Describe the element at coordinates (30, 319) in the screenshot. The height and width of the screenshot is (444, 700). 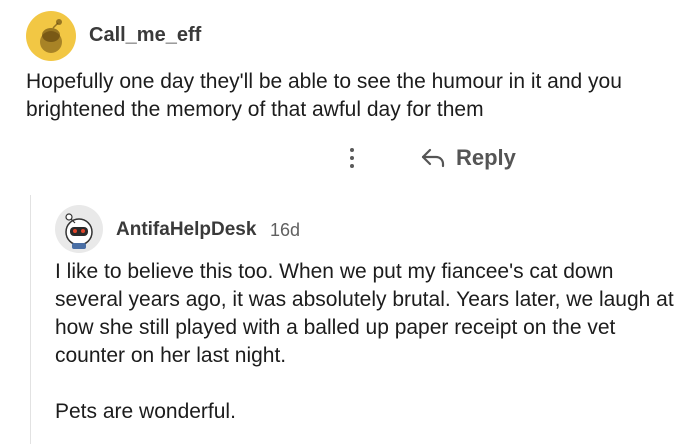
I see `thread-line` at that location.